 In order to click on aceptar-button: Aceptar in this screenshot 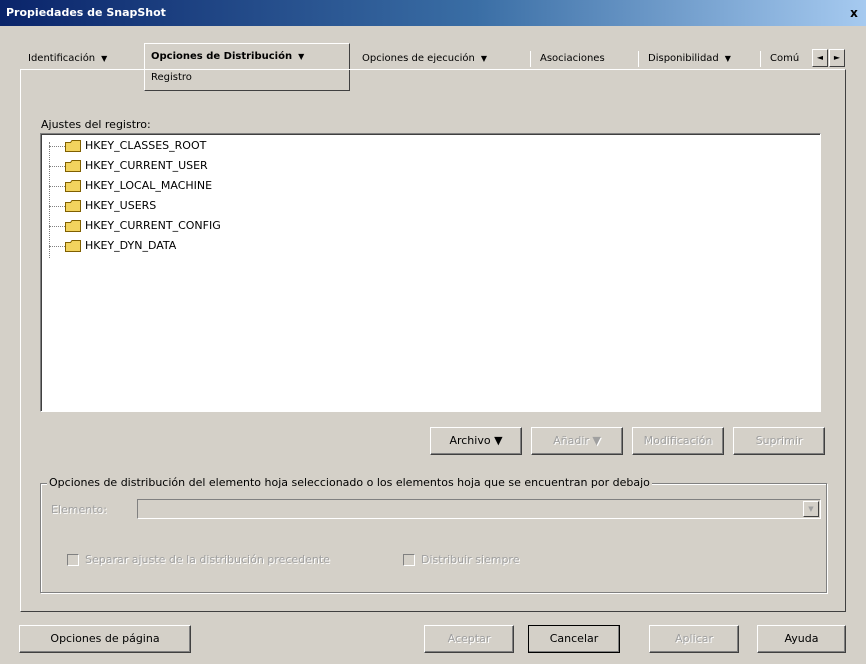, I will do `click(469, 639)`.